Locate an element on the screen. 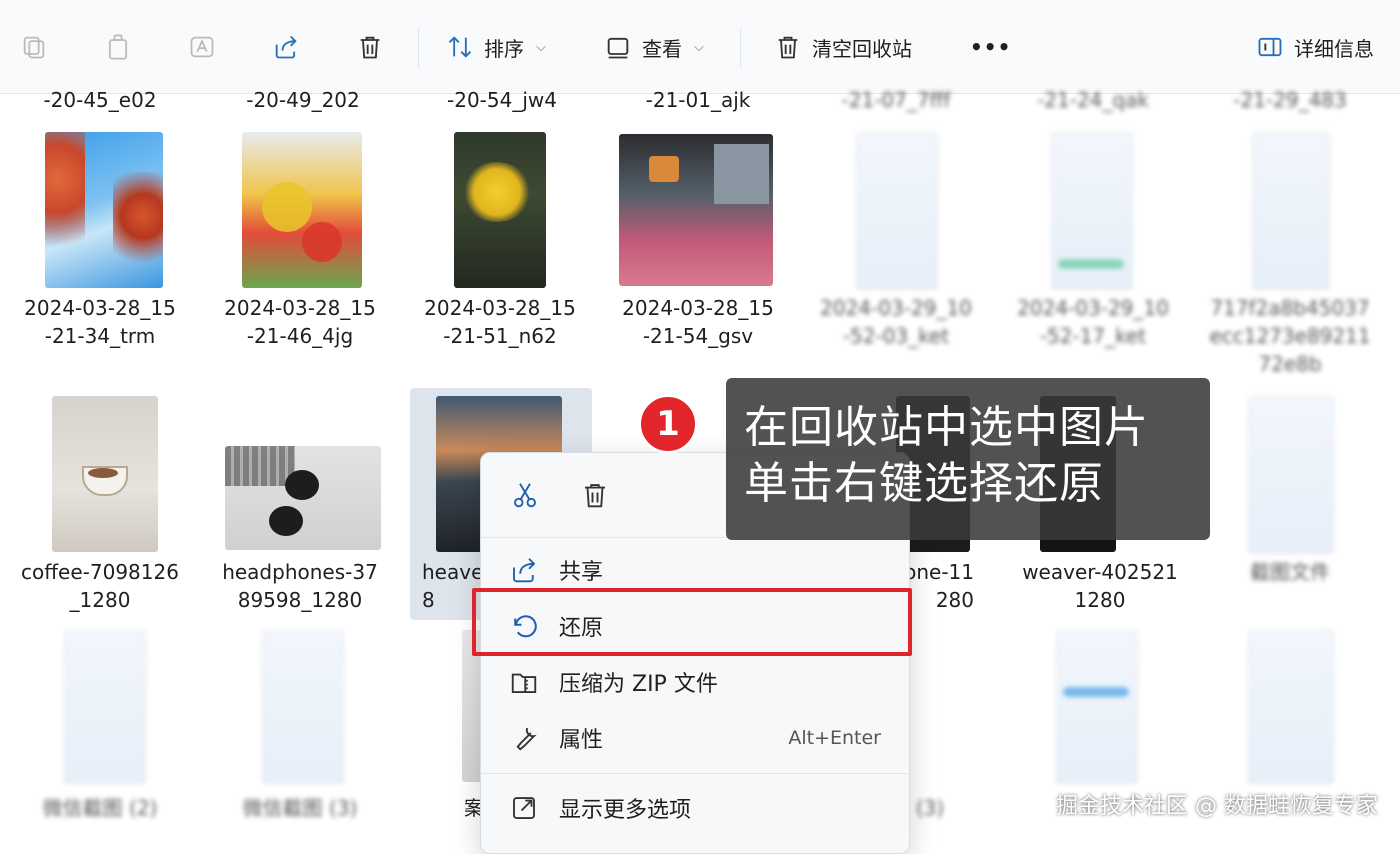 This screenshot has height=854, width=1400. file-tile: 2024-03-28_15 -21-51_n62 is located at coordinates (500, 245).